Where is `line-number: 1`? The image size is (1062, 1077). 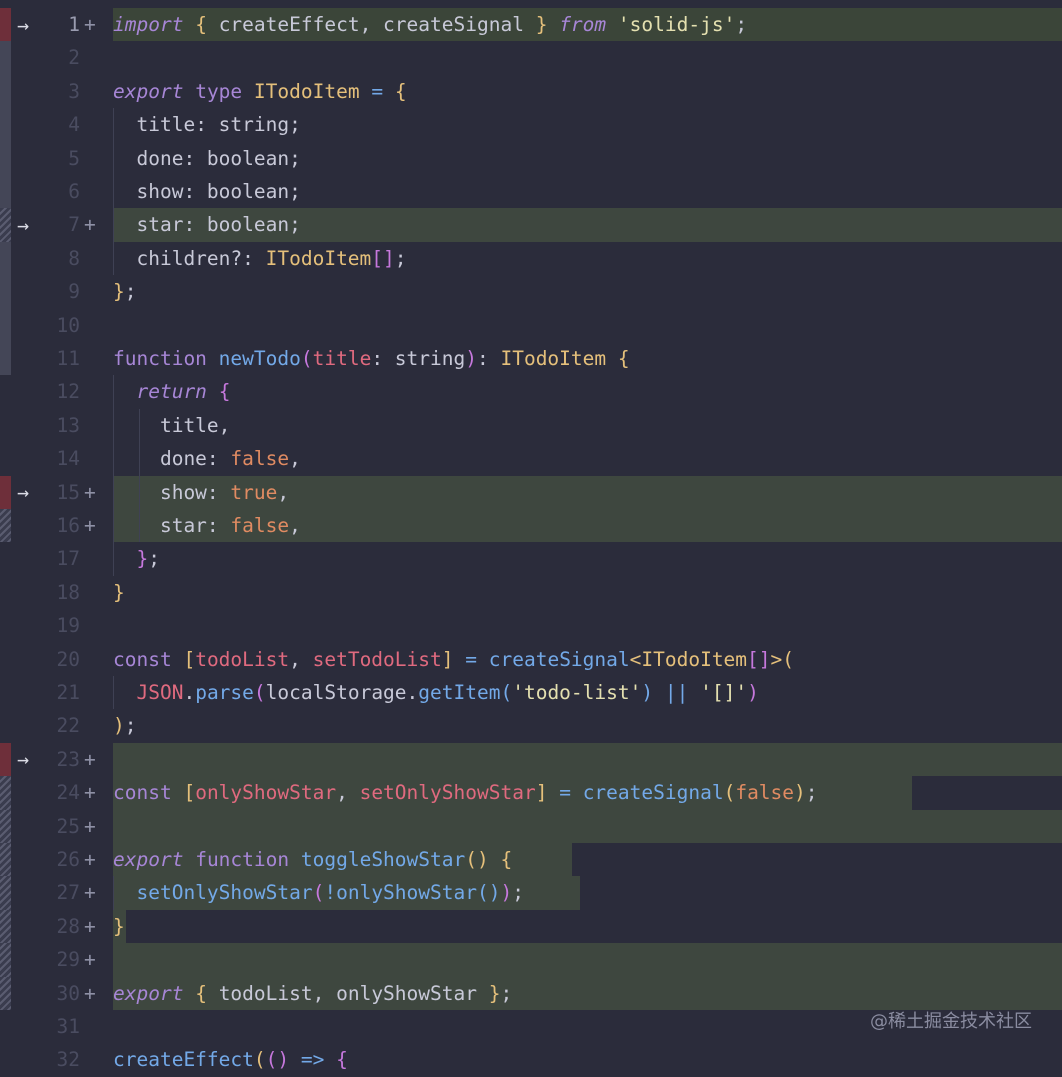 line-number: 1 is located at coordinates (74, 24).